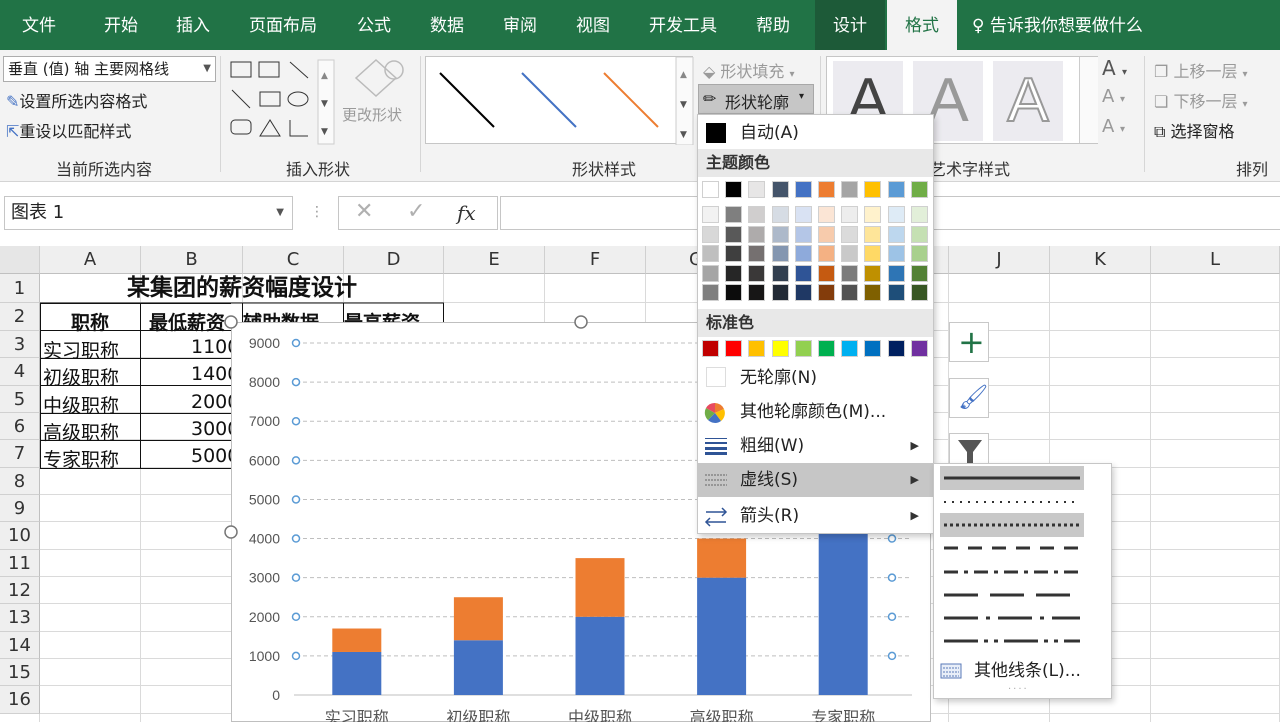  Describe the element at coordinates (999, 260) in the screenshot. I see `column-header-j: J` at that location.